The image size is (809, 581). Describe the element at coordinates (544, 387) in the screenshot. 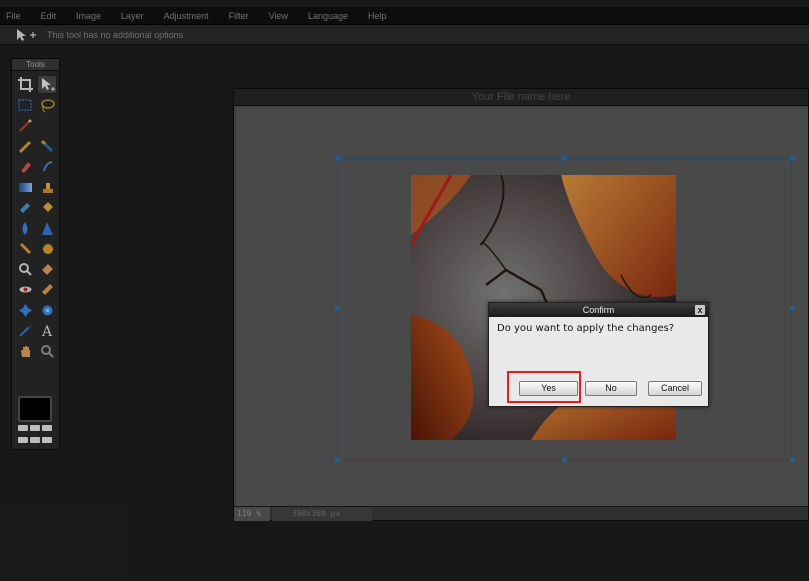

I see `yes-button-highlight` at that location.